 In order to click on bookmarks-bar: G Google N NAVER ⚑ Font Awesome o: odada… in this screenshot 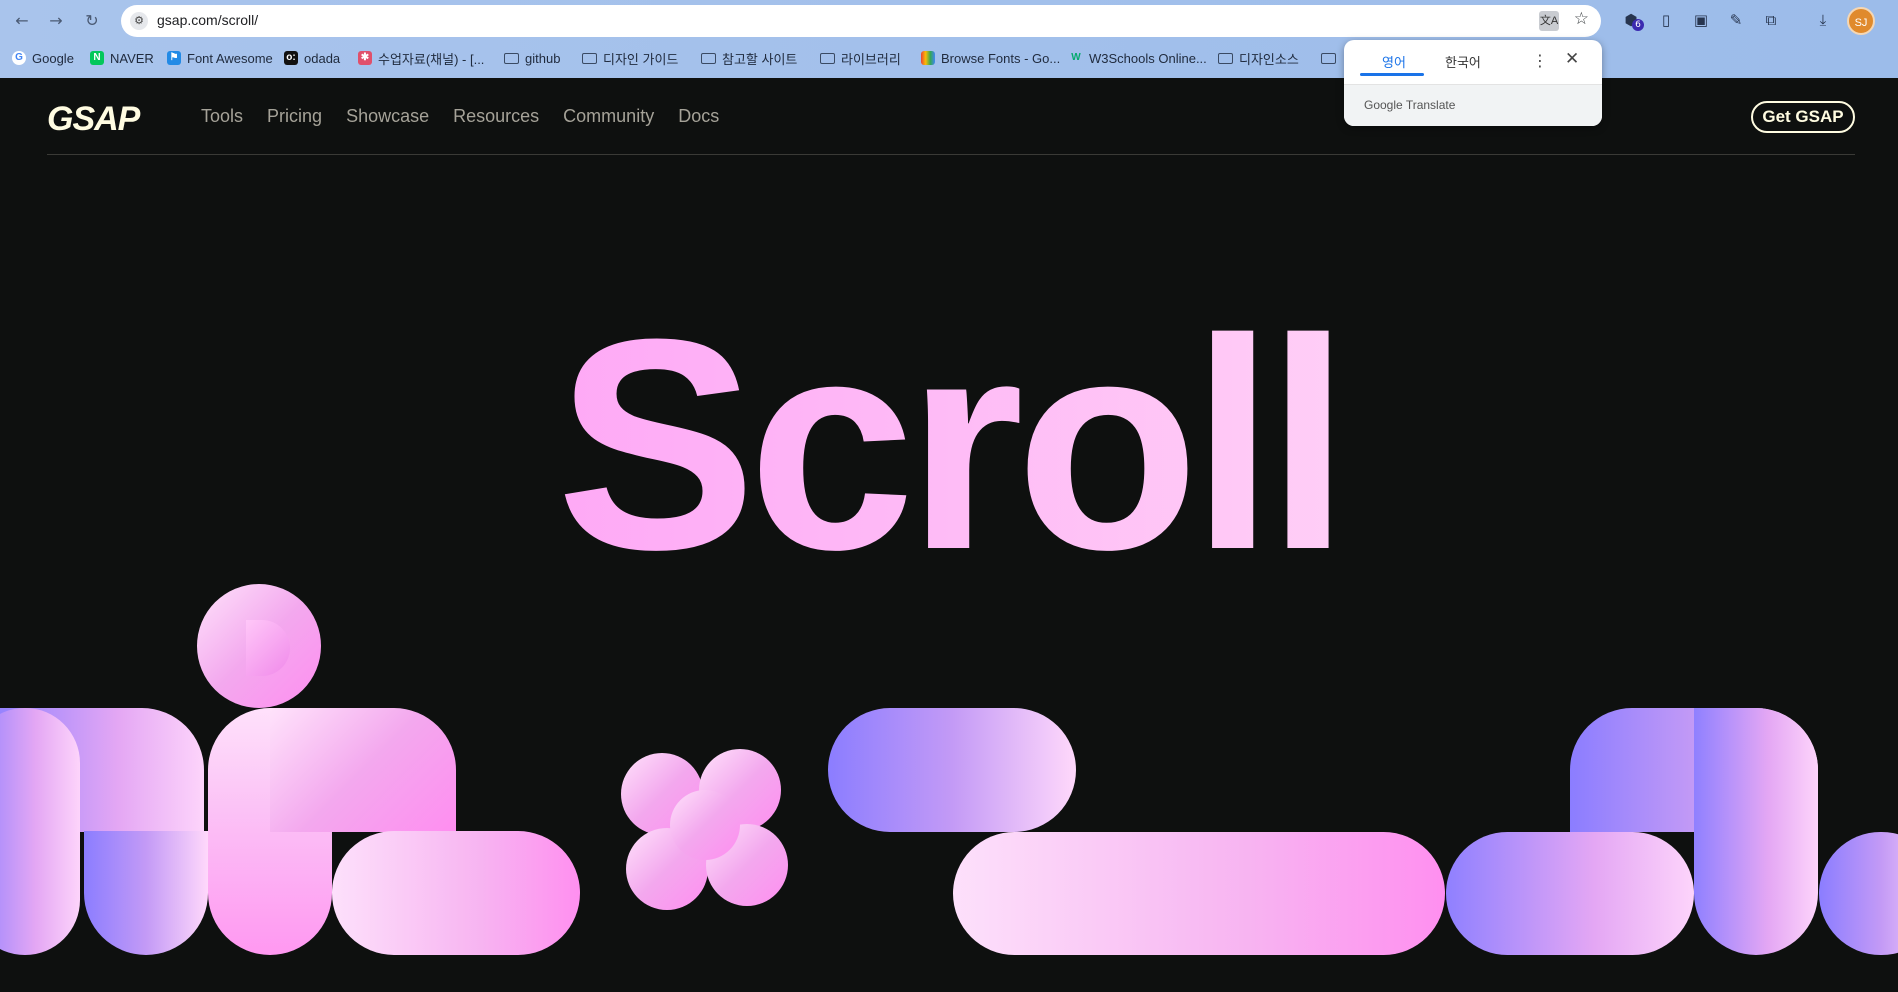, I will do `click(949, 58)`.